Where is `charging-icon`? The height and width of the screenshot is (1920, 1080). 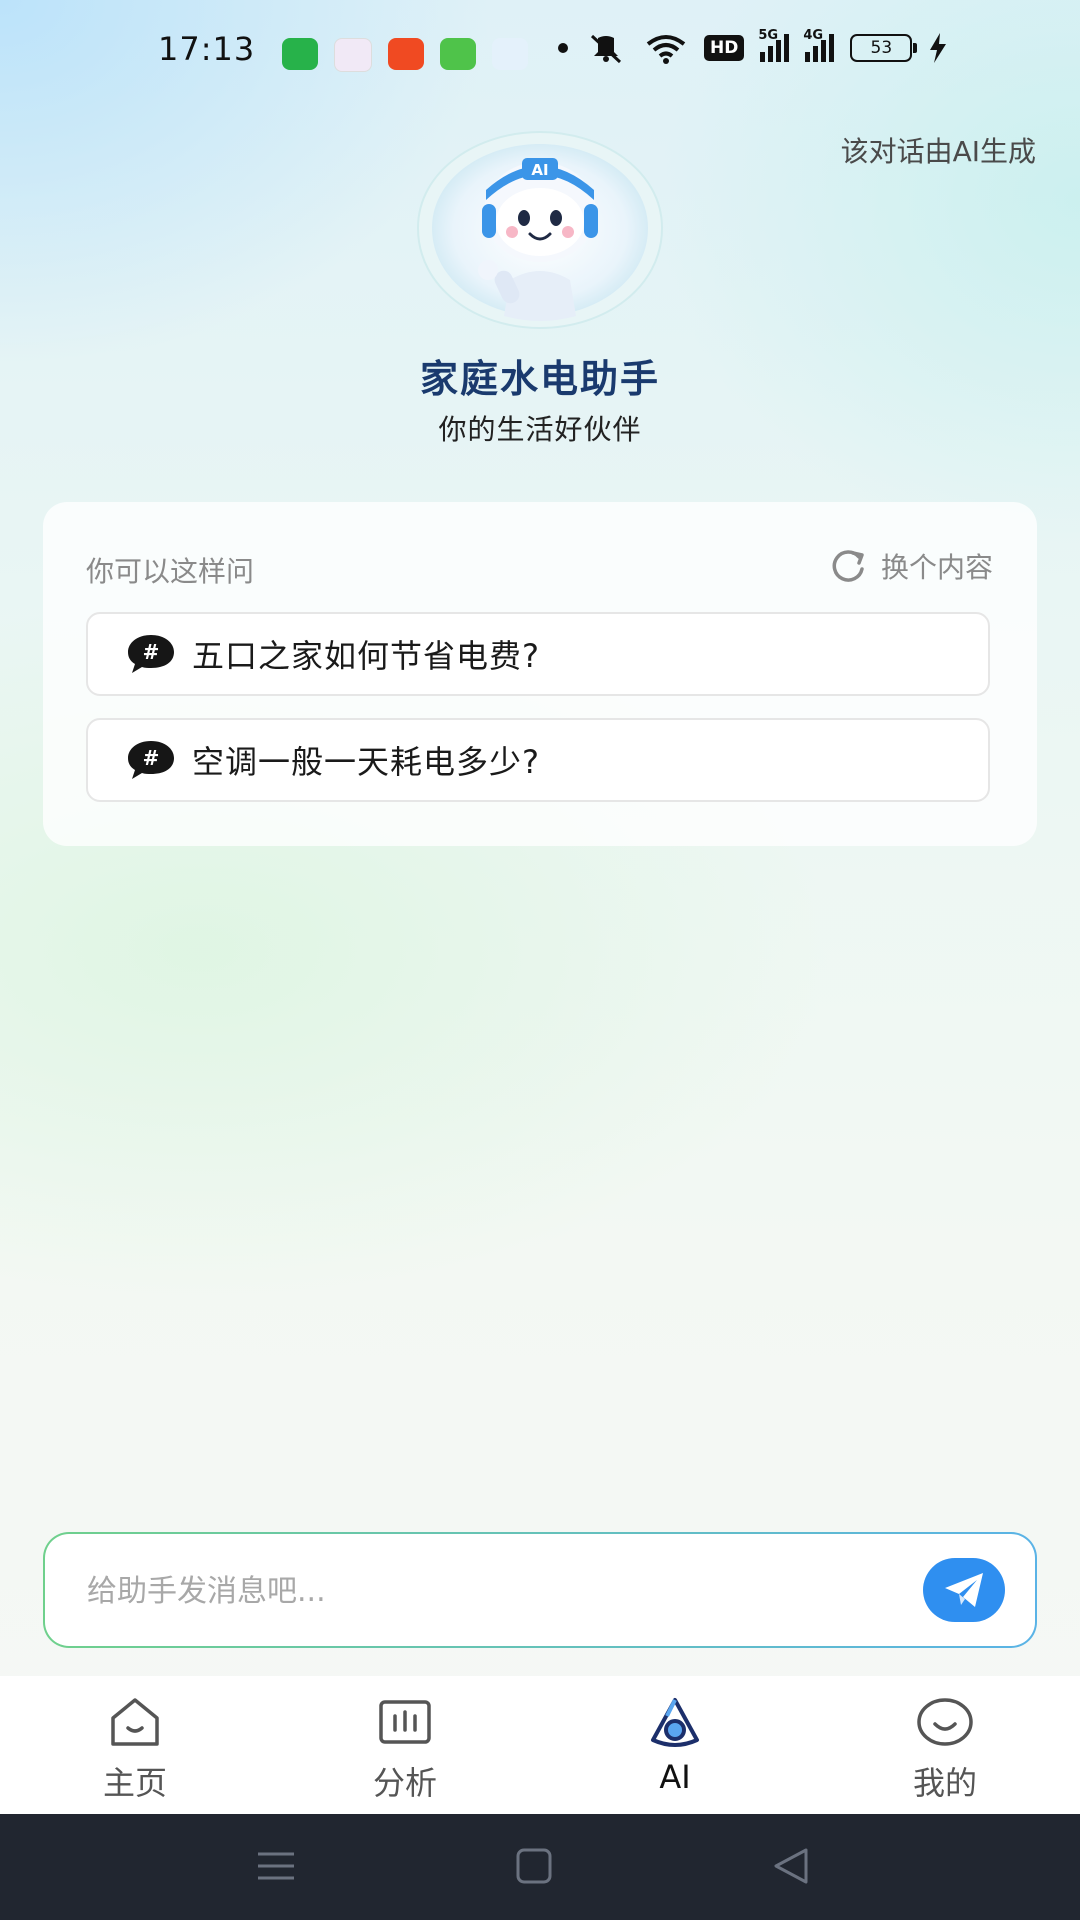 charging-icon is located at coordinates (938, 48).